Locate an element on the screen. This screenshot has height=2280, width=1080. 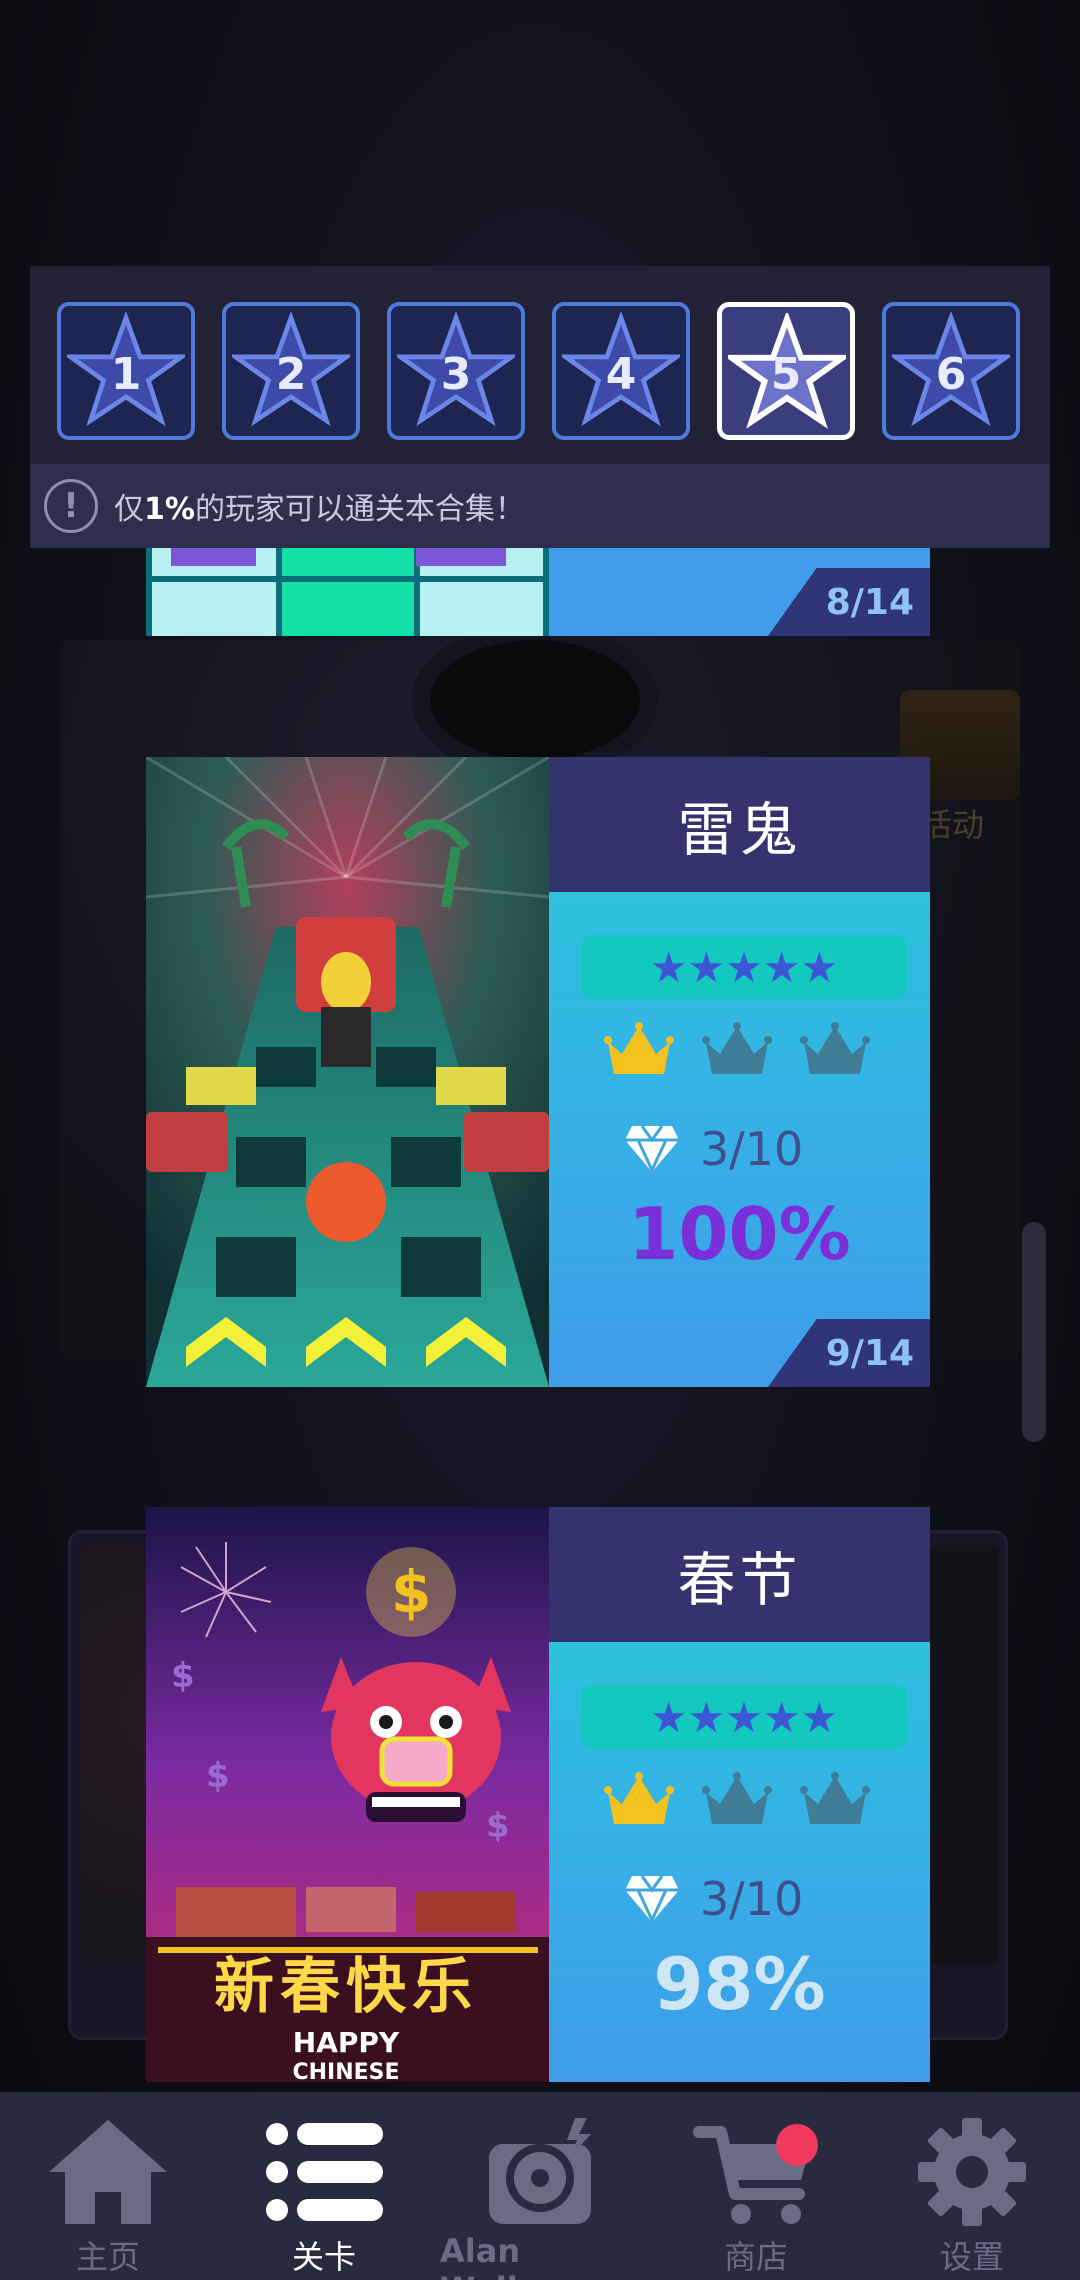
level-4-button: 4 is located at coordinates (621, 371).